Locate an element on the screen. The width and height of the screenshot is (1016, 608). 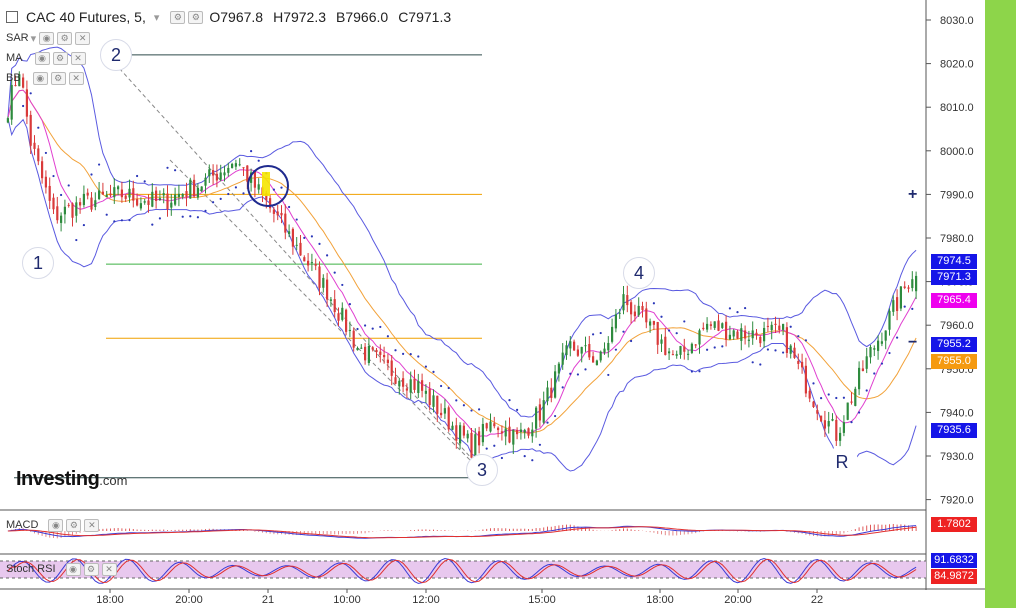
indicator-ma: MA ◉ ⚙ ✕ is located at coordinates (46, 58).